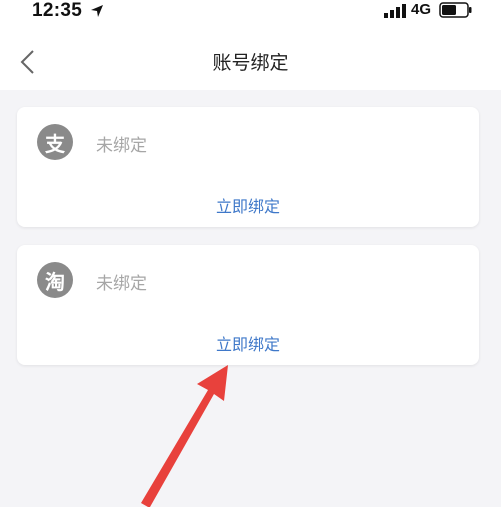 Image resolution: width=501 pixels, height=507 pixels. Describe the element at coordinates (57, 10) in the screenshot. I see `status-time: 12:35` at that location.